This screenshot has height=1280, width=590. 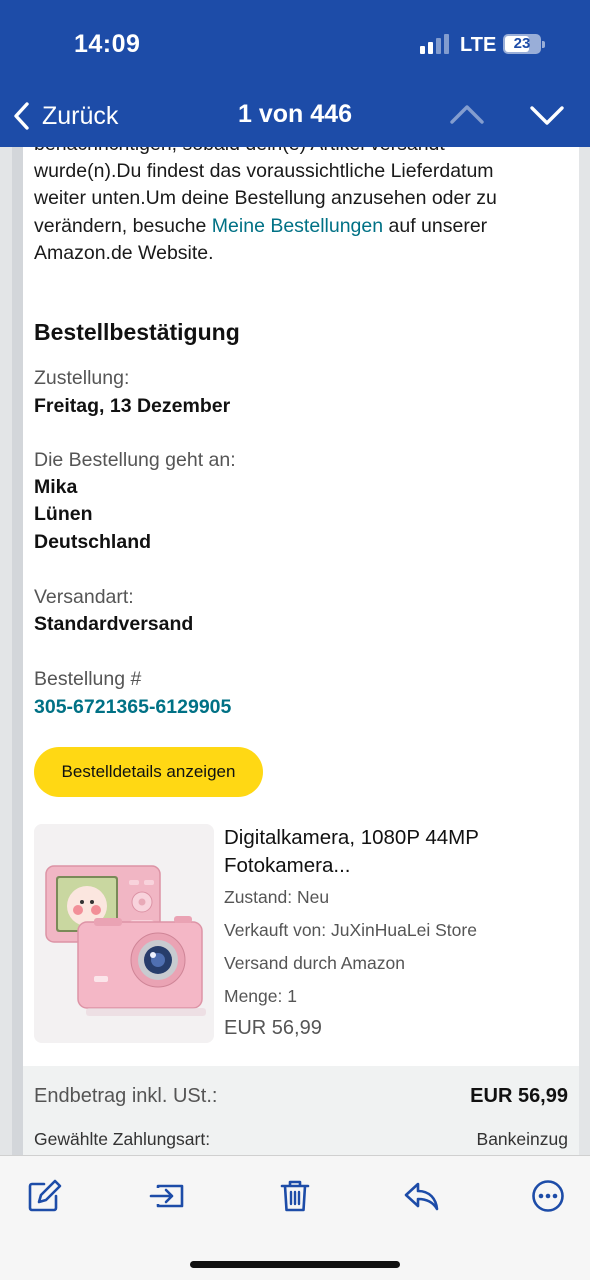 I want to click on back-button: Zurück, so click(x=64, y=116).